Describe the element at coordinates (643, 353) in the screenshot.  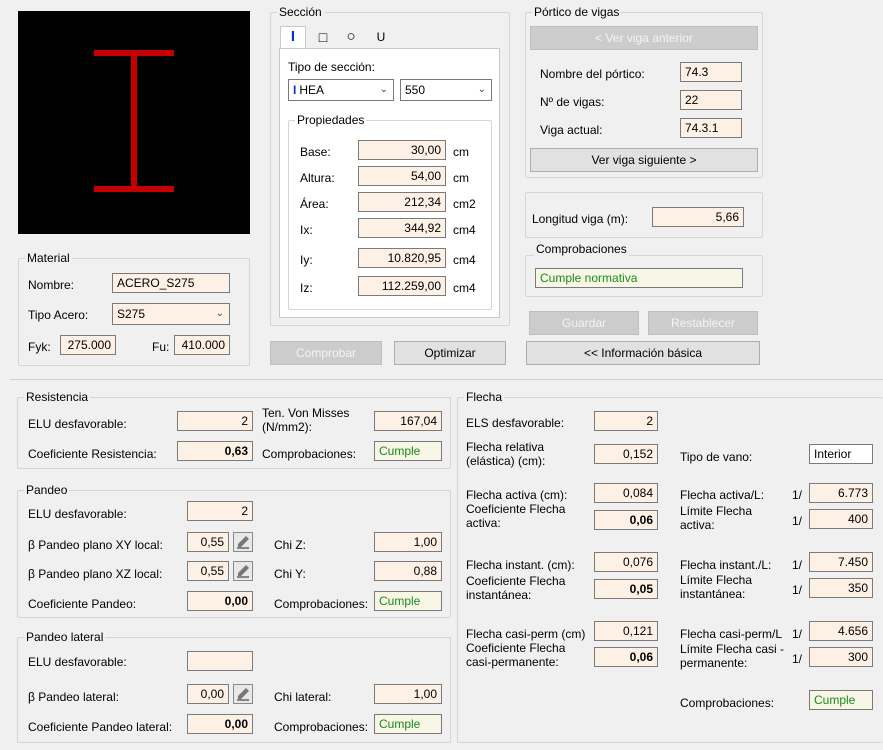
I see `info-basica-button: << Información básica` at that location.